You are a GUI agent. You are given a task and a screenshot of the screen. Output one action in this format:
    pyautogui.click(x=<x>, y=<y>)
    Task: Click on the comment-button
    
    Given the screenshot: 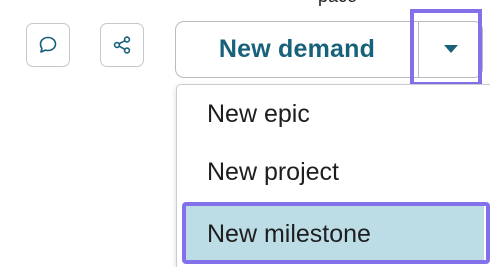 What is the action you would take?
    pyautogui.click(x=48, y=45)
    